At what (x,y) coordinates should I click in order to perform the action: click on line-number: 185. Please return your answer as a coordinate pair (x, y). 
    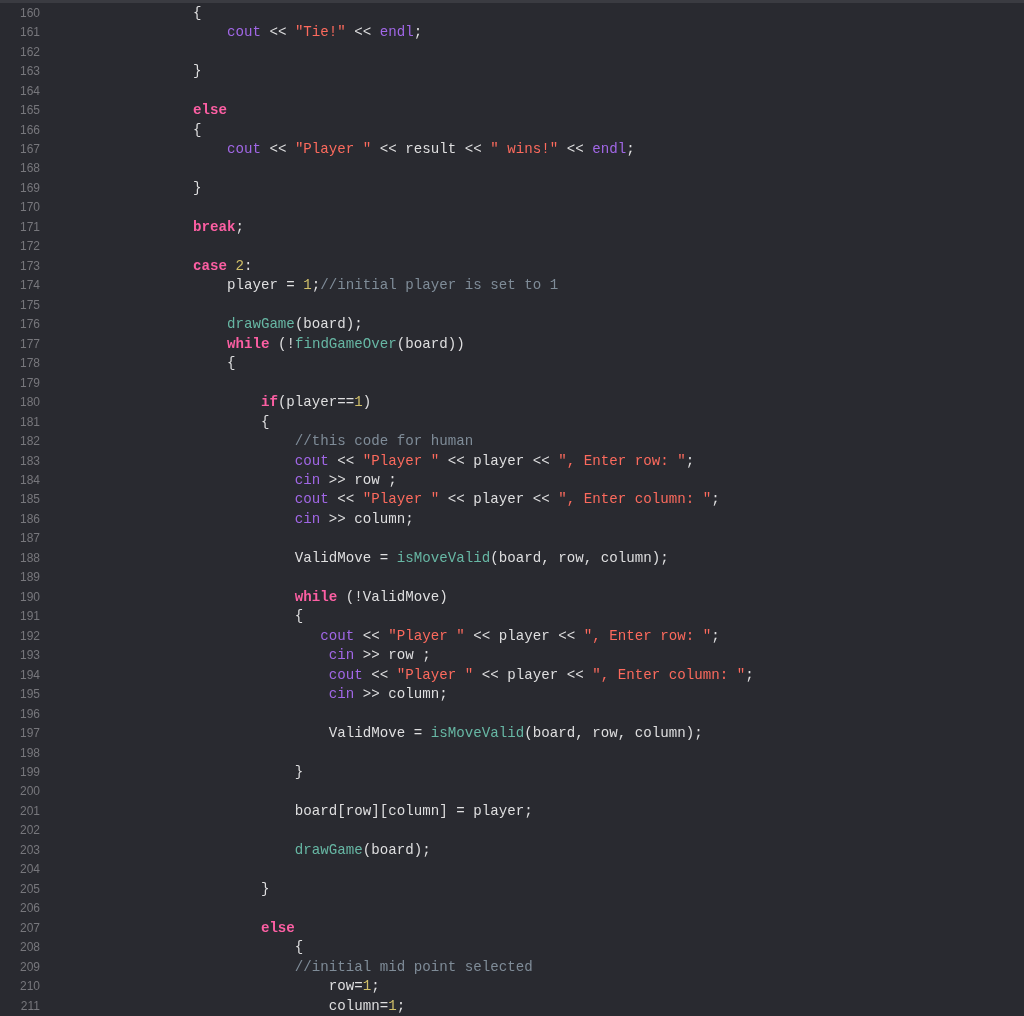
    Looking at the image, I should click on (29, 499).